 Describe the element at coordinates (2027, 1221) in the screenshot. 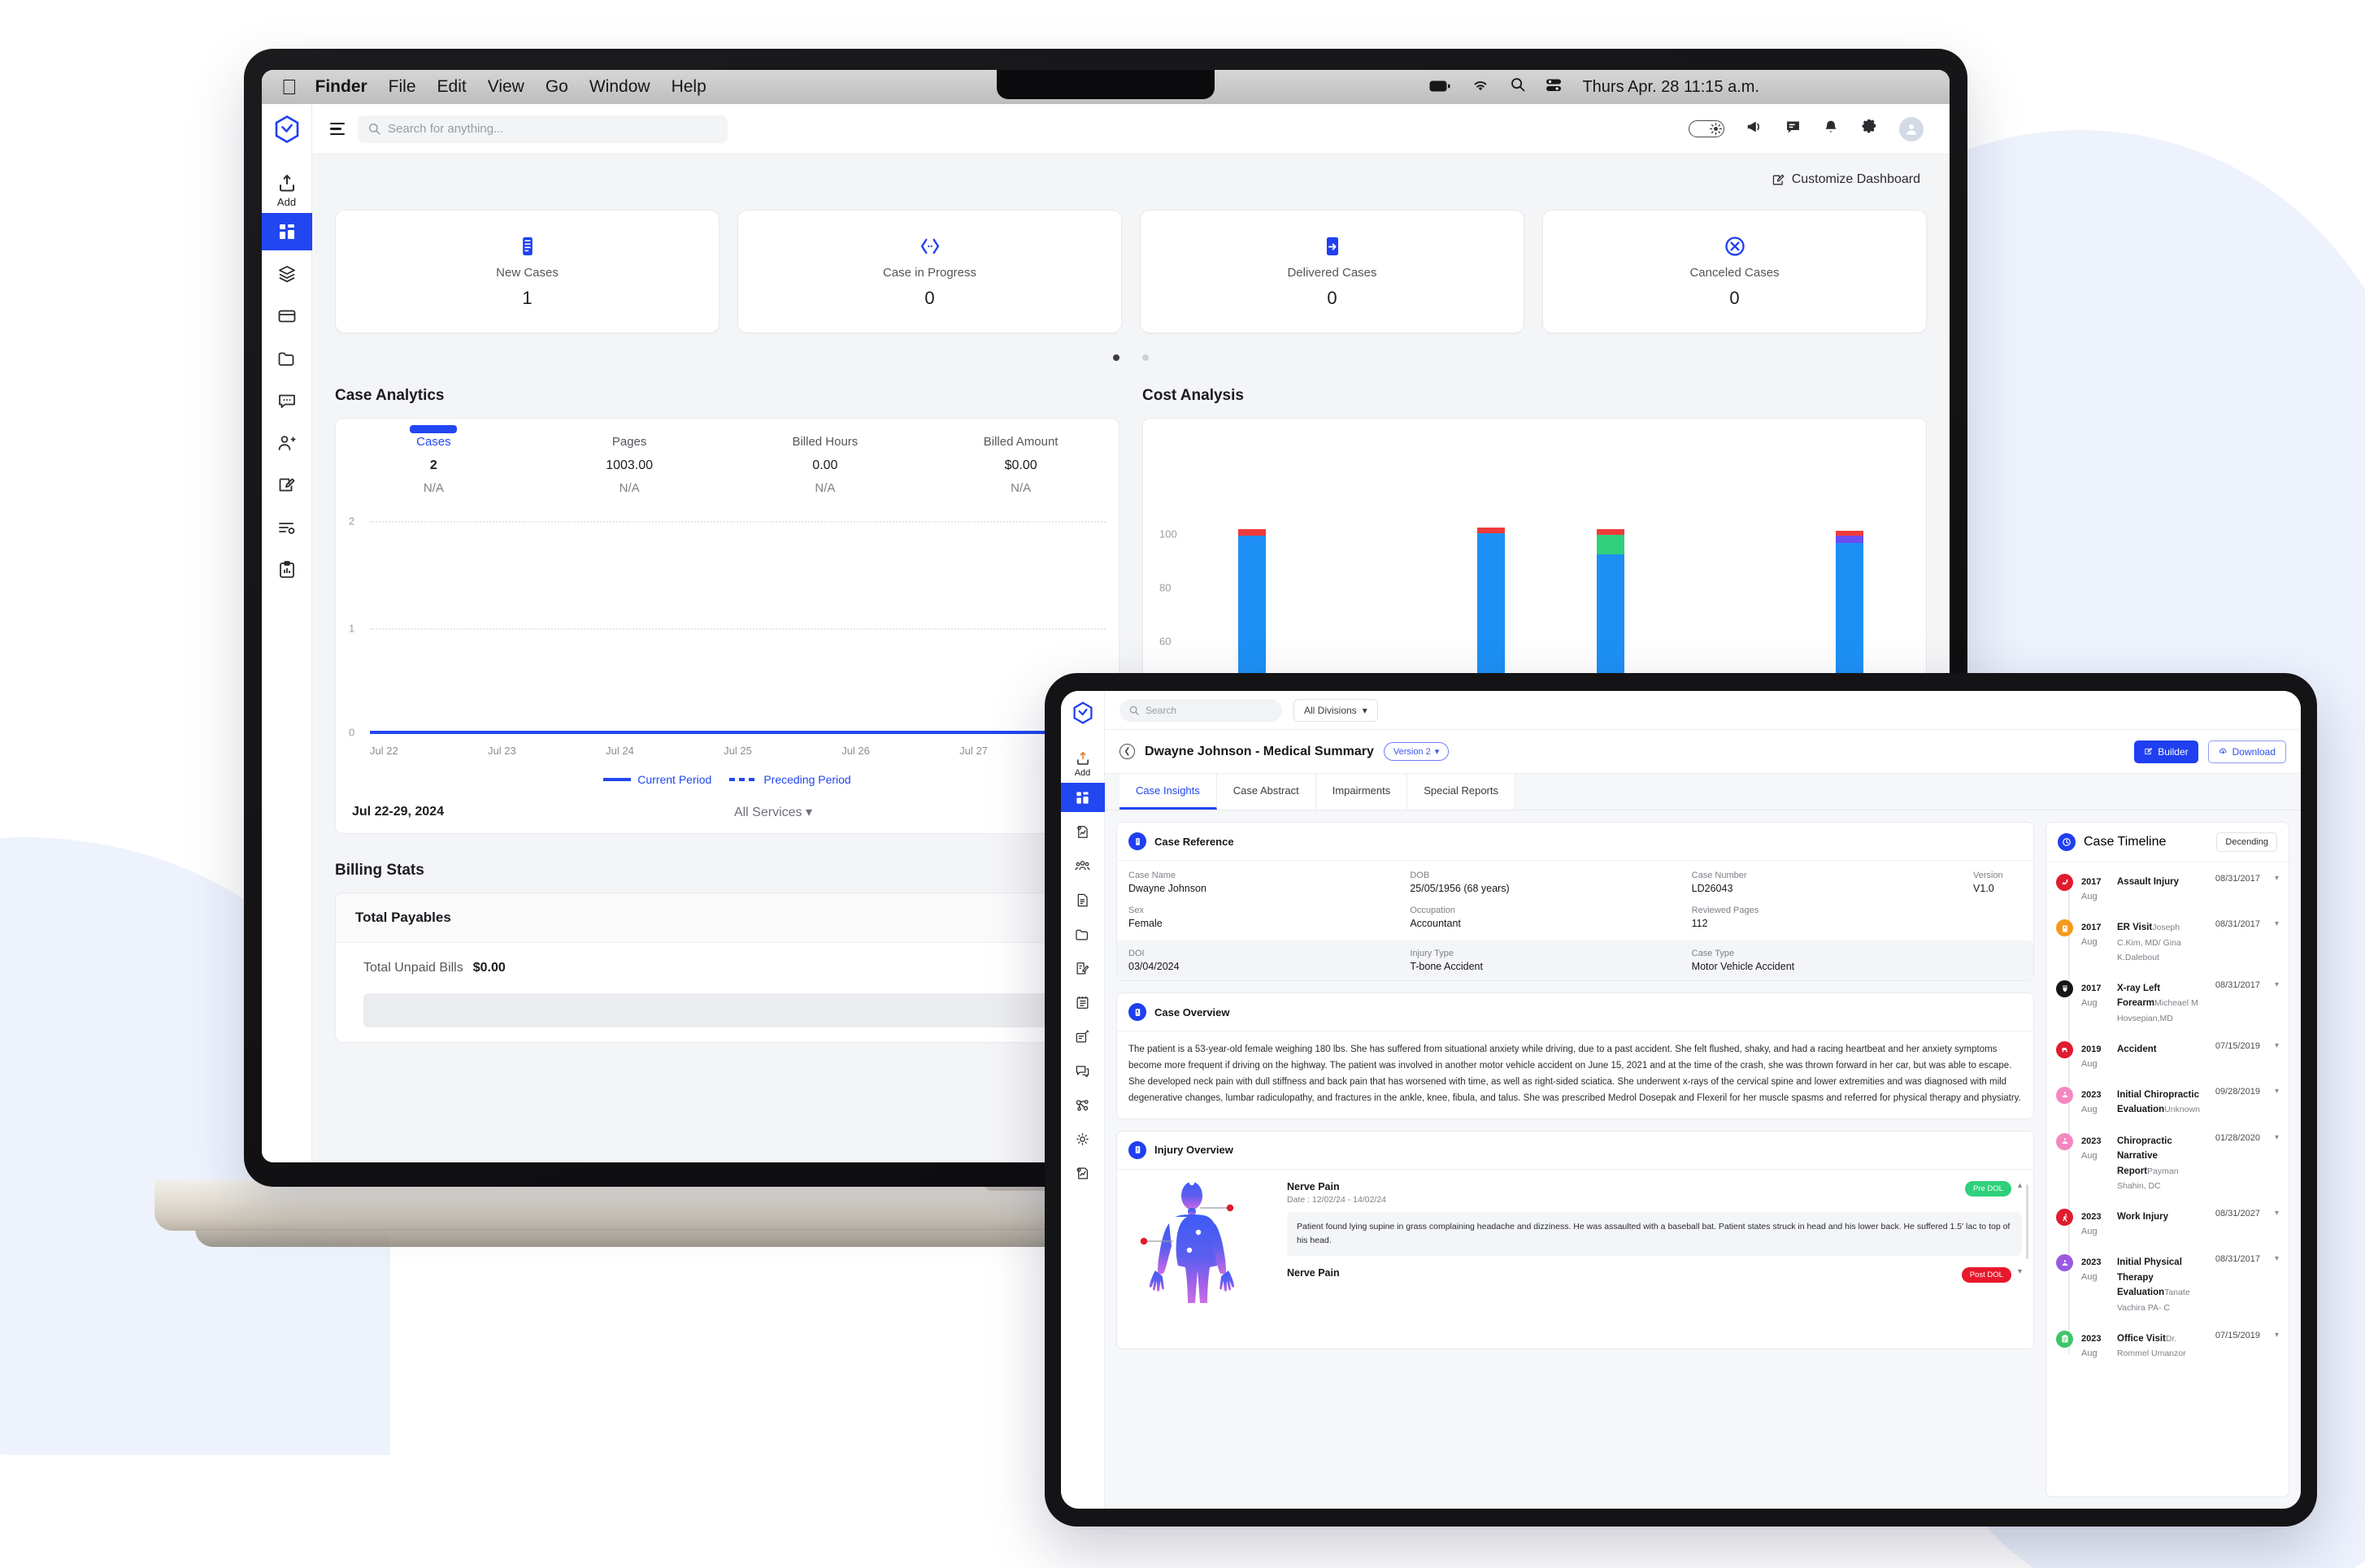

I see `injury-scrollbar` at that location.